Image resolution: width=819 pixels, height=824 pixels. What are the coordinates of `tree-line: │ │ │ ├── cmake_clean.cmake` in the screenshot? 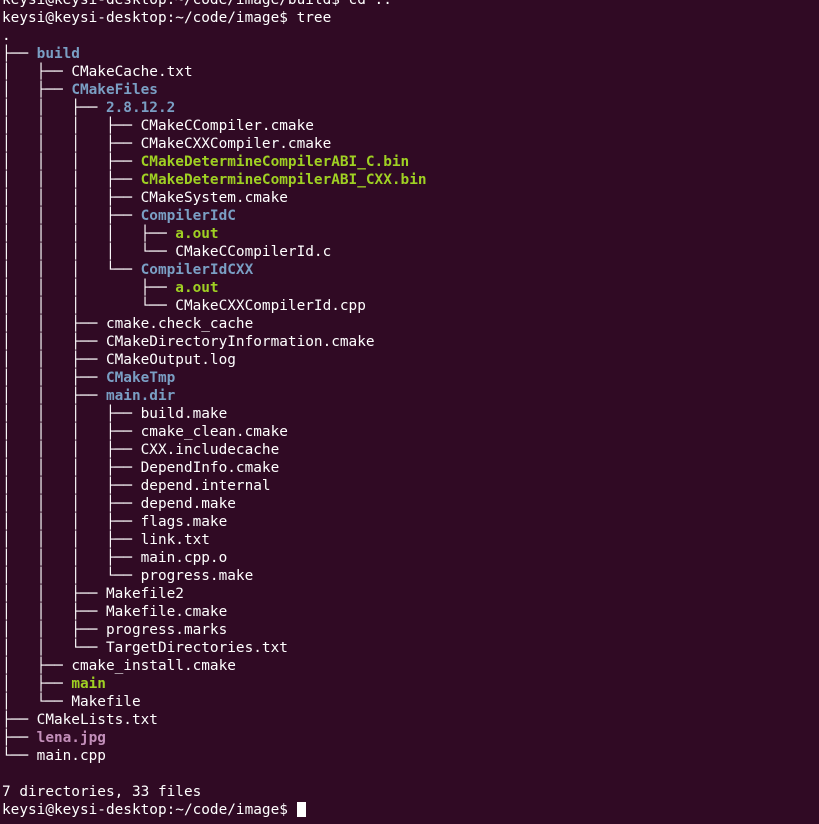 It's located at (214, 432).